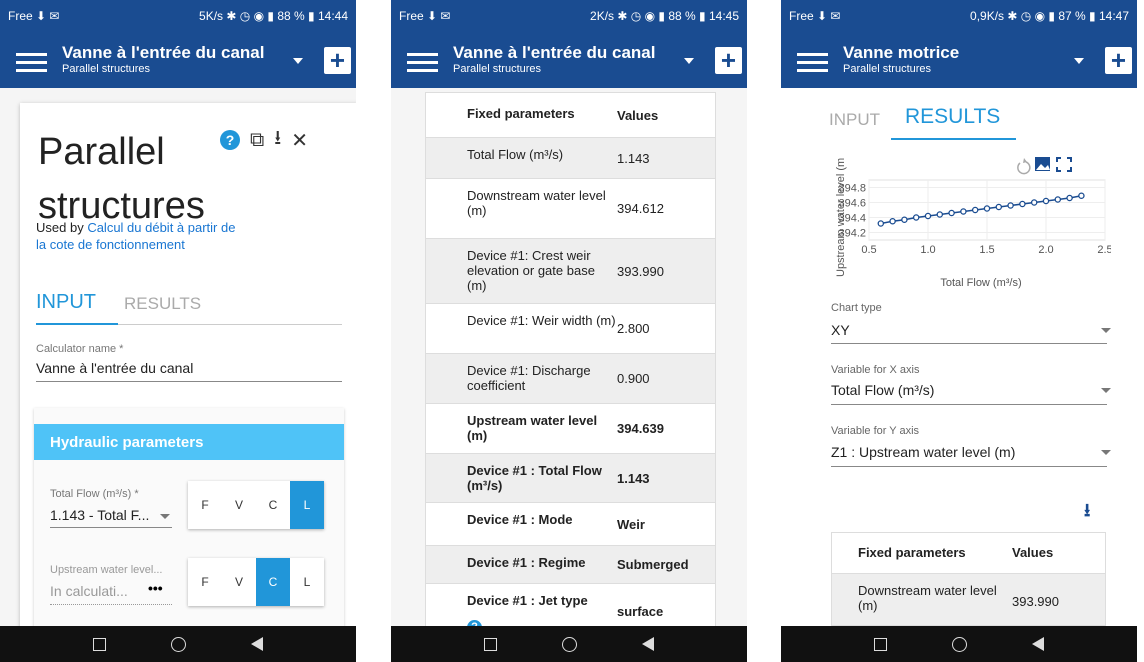 The width and height of the screenshot is (1144, 662). Describe the element at coordinates (541, 320) in the screenshot. I see `table-cell-label: Device #1: Weir width (m)` at that location.